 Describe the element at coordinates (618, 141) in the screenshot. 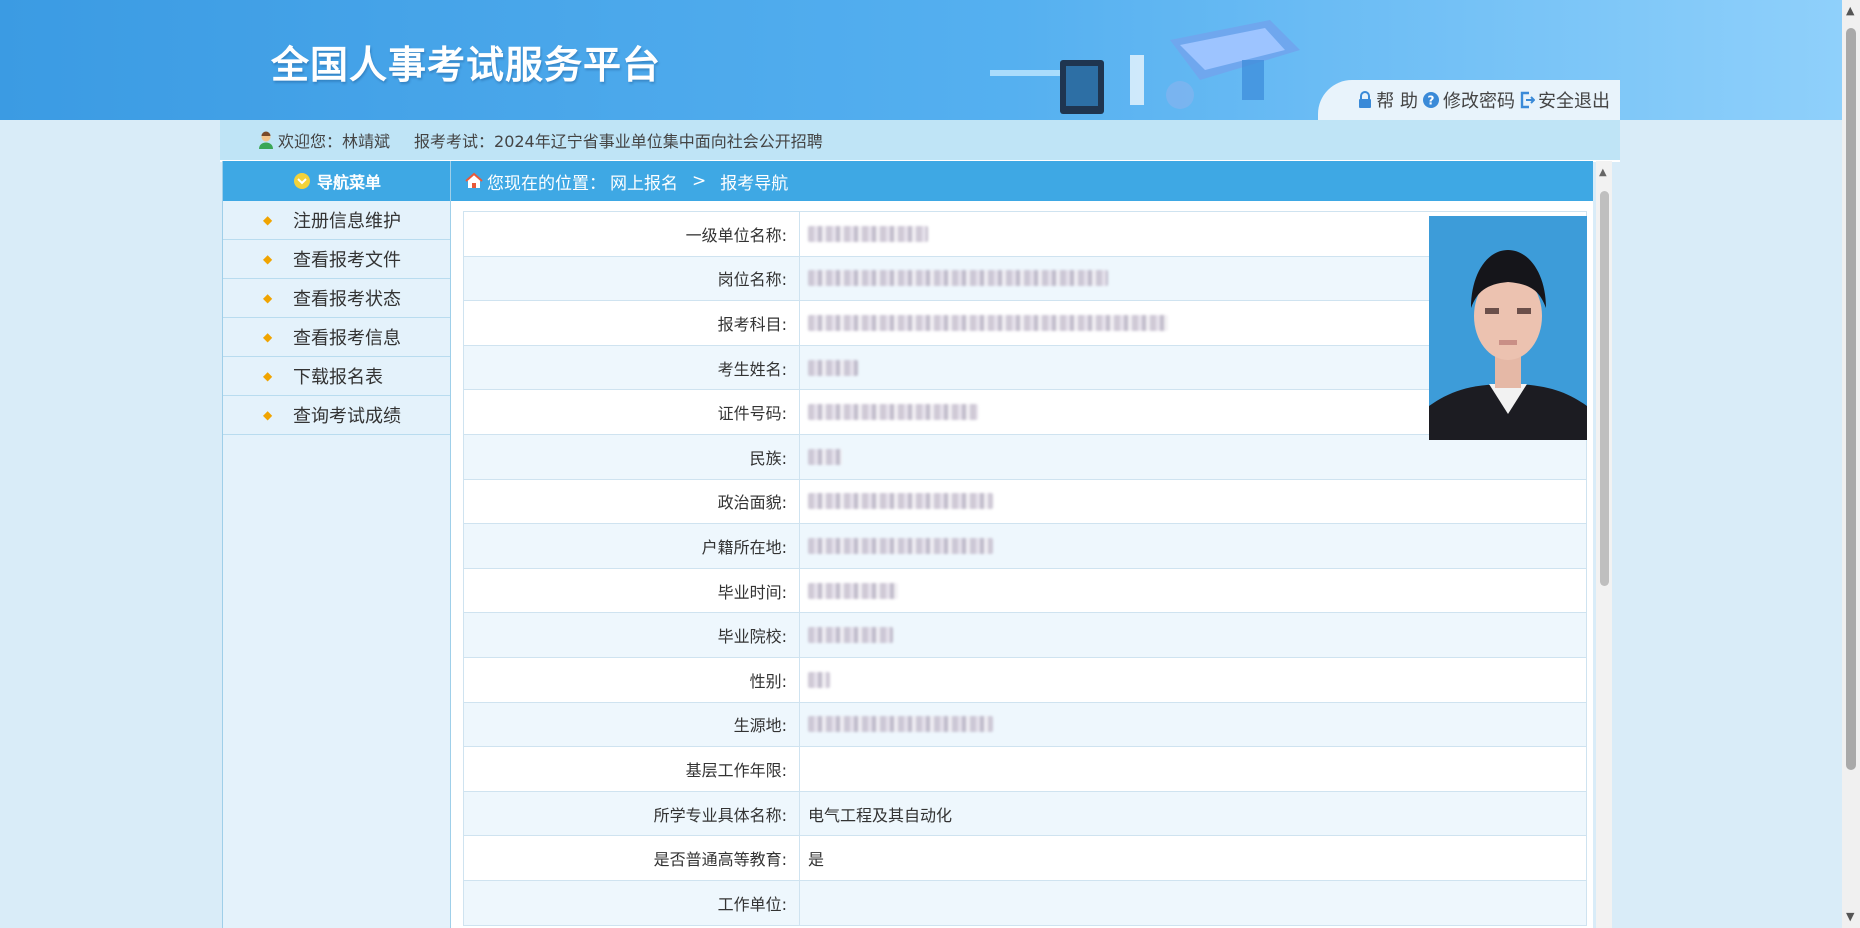

I see `exam-name: 报考考试：2024年辽宁省事业单位集中面向社会公开招聘` at that location.